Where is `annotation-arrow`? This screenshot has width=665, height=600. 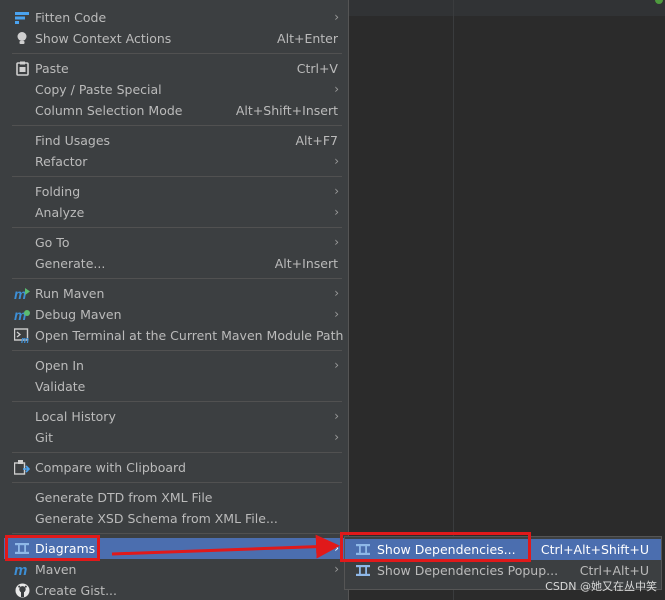 annotation-arrow is located at coordinates (225, 546).